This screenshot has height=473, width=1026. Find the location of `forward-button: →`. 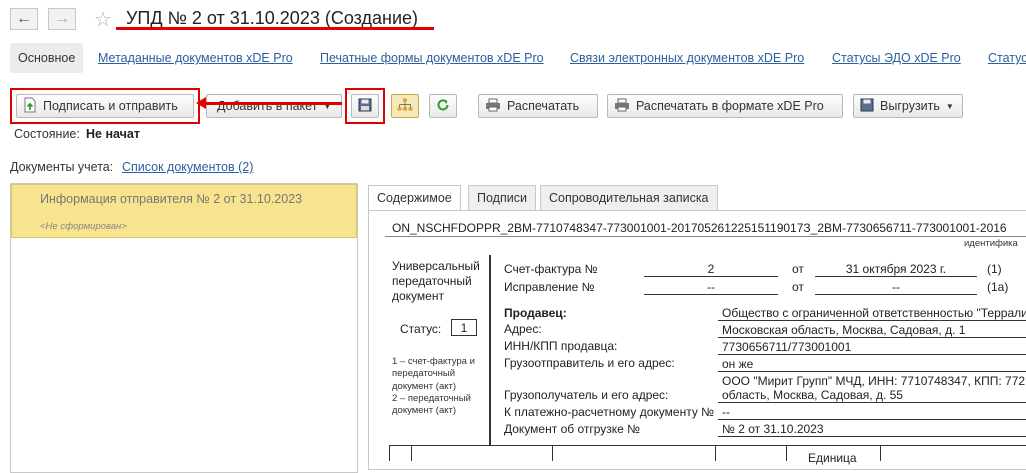

forward-button: → is located at coordinates (62, 19).